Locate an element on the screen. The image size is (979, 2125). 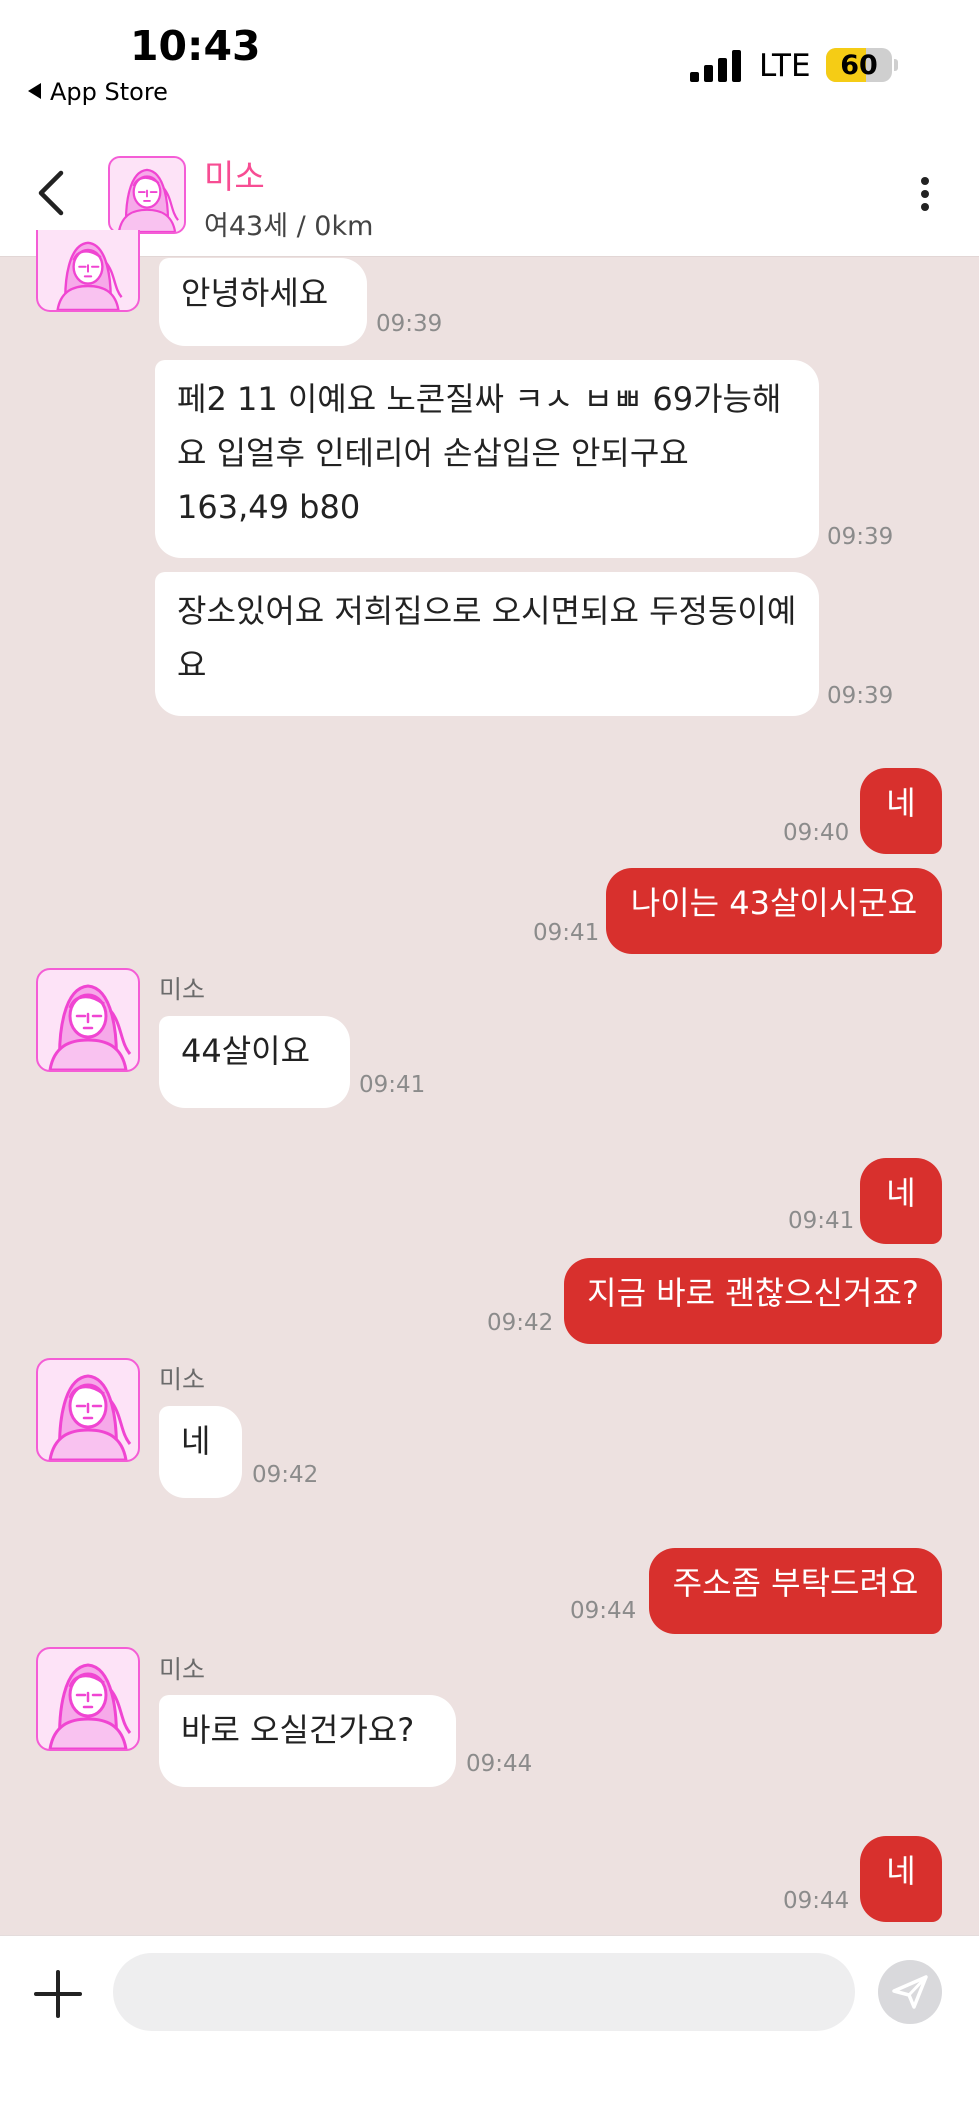
battery-icon: 60 is located at coordinates (859, 65).